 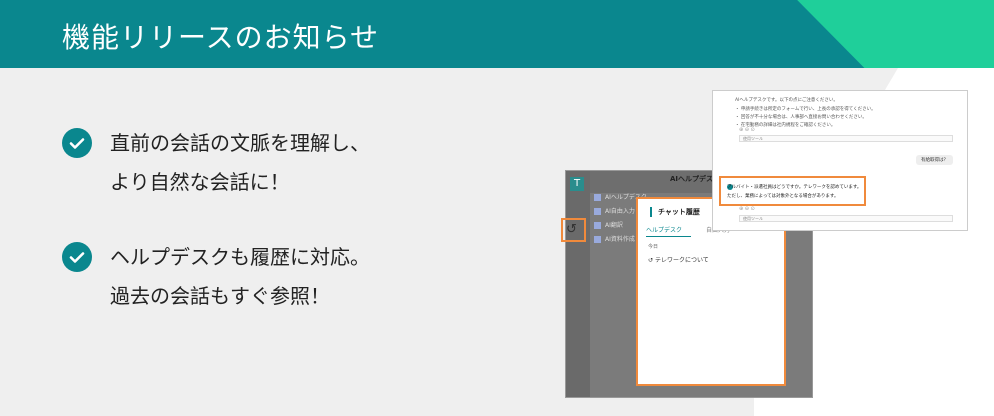 What do you see at coordinates (783, 196) in the screenshot?
I see `answer-line: ただし、業務によっては対象外となる場合があります。` at bounding box center [783, 196].